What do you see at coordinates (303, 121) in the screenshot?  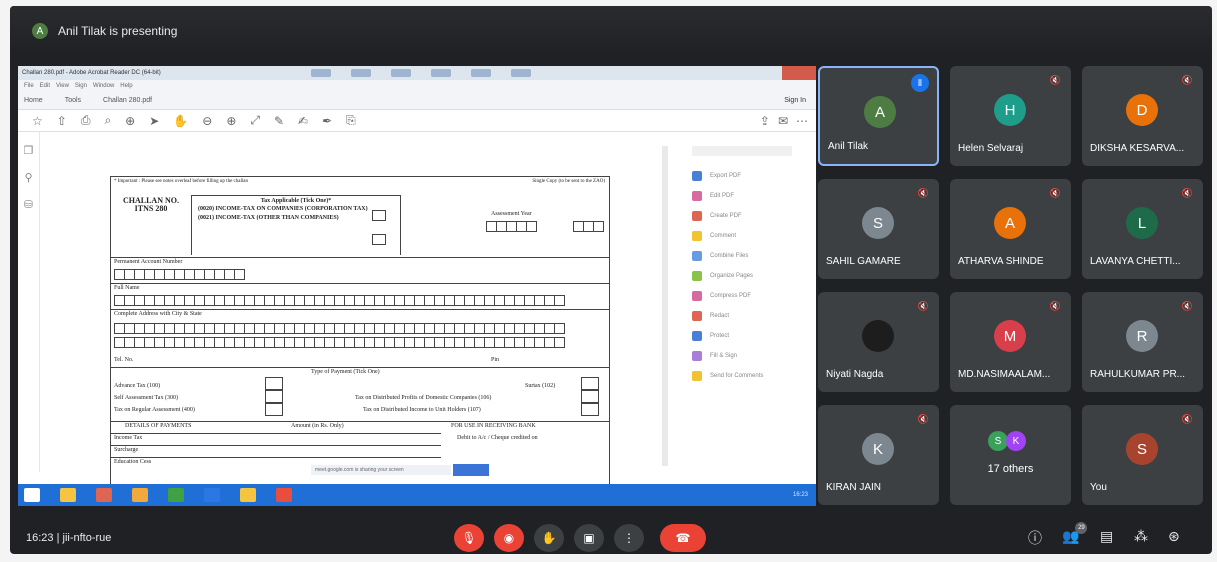 I see `highlight-icon: ✍` at bounding box center [303, 121].